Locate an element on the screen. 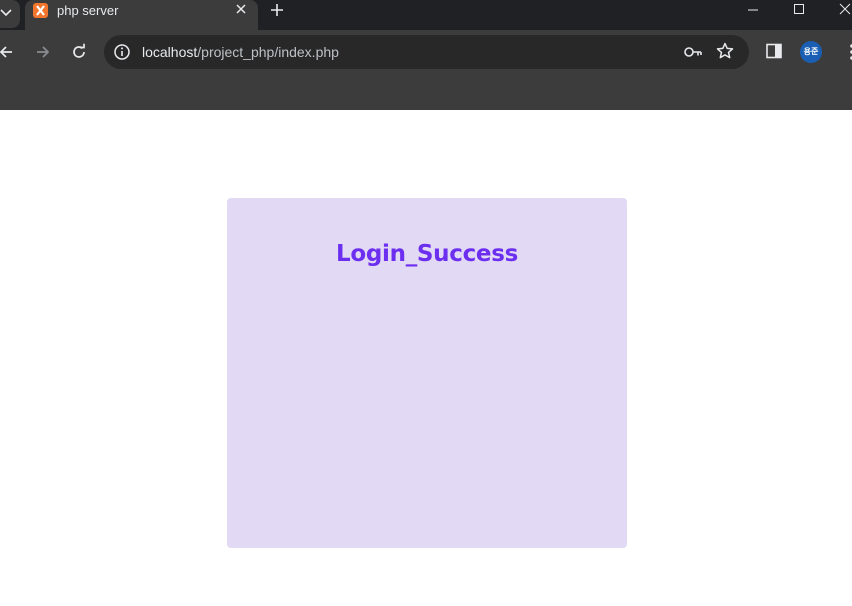 This screenshot has height=606, width=852. maximize-icon is located at coordinates (799, 9).